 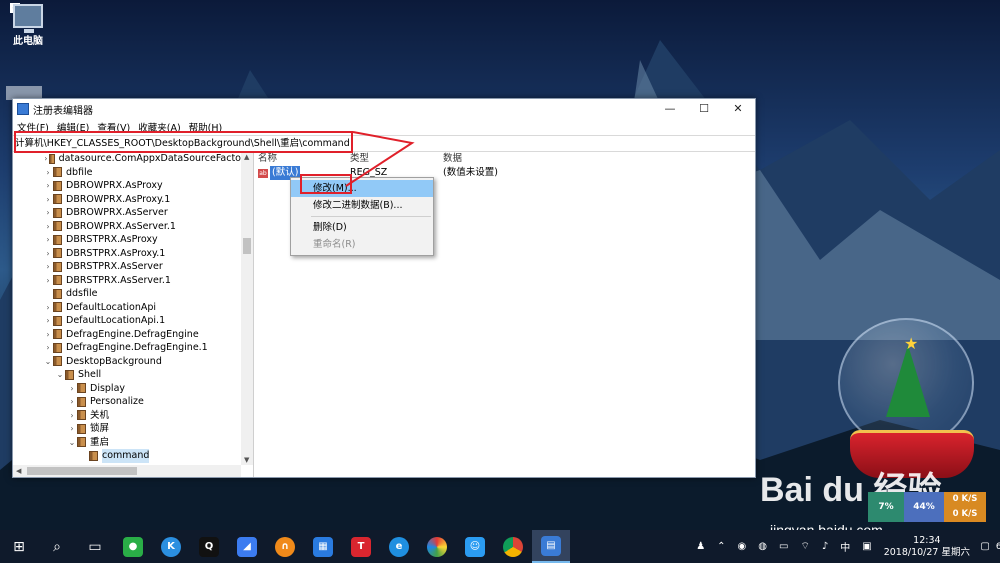 I want to click on hscroll-thumb, so click(x=82, y=471).